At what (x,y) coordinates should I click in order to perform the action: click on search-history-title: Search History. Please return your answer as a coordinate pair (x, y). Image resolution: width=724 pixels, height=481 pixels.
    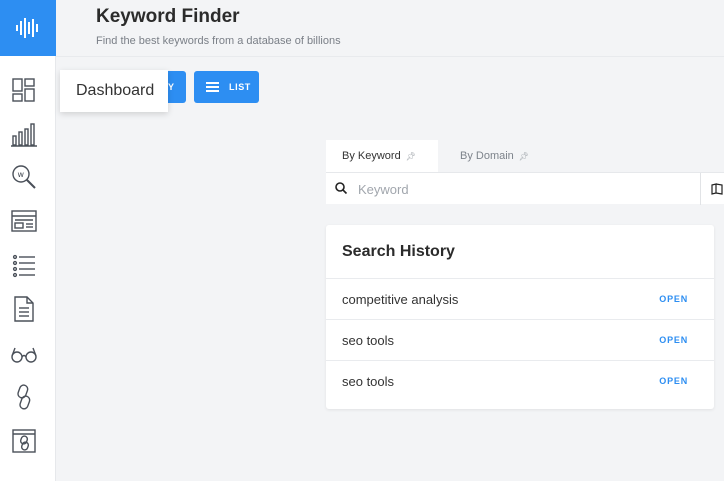
    Looking at the image, I should click on (398, 251).